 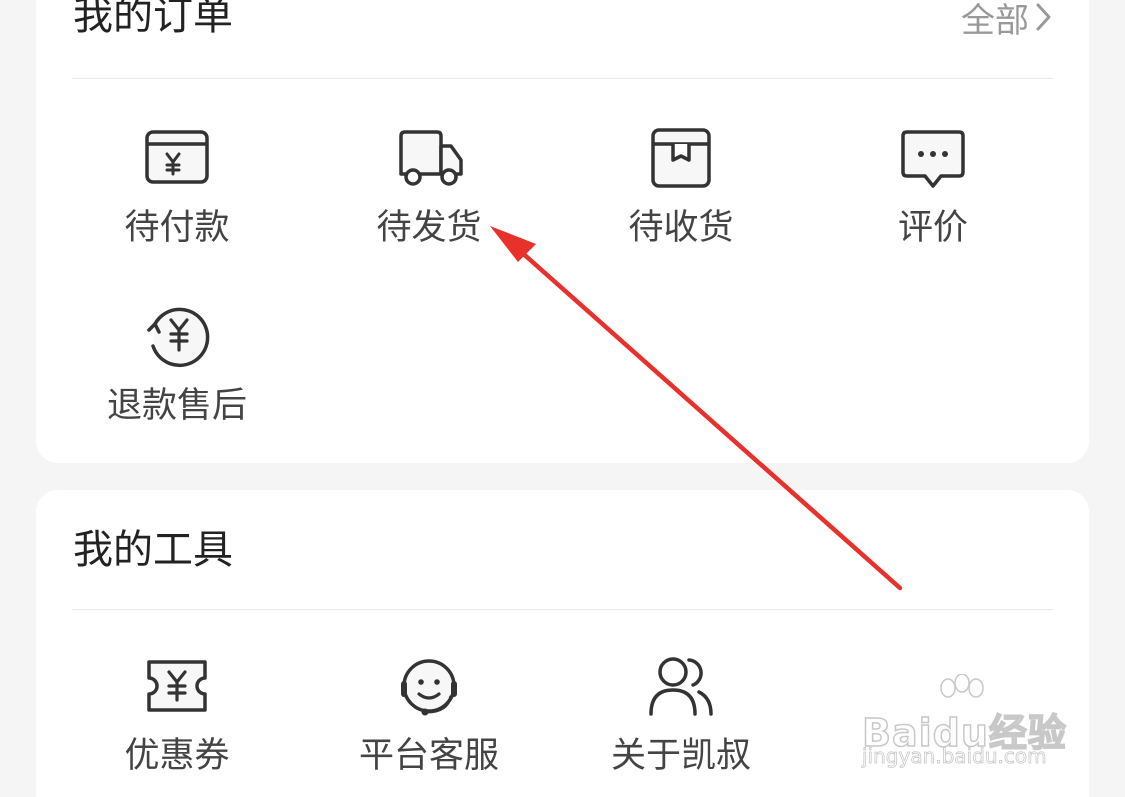 What do you see at coordinates (681, 686) in the screenshot?
I see `users-group-icon` at bounding box center [681, 686].